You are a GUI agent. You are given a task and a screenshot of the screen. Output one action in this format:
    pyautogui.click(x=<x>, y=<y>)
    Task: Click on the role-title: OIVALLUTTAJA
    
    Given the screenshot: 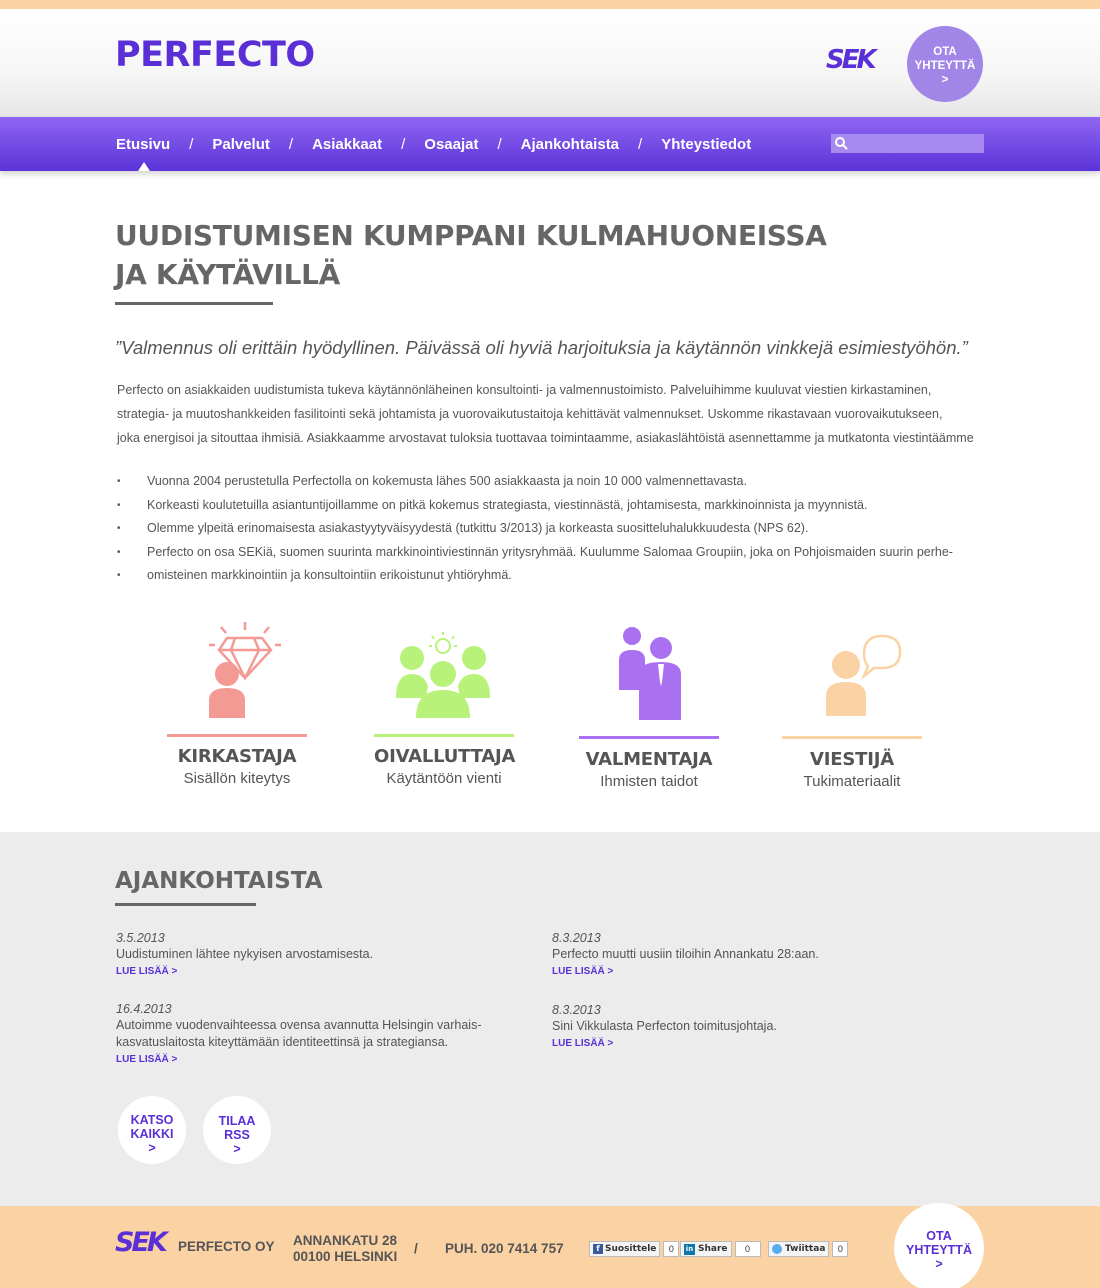 What is the action you would take?
    pyautogui.click(x=445, y=756)
    